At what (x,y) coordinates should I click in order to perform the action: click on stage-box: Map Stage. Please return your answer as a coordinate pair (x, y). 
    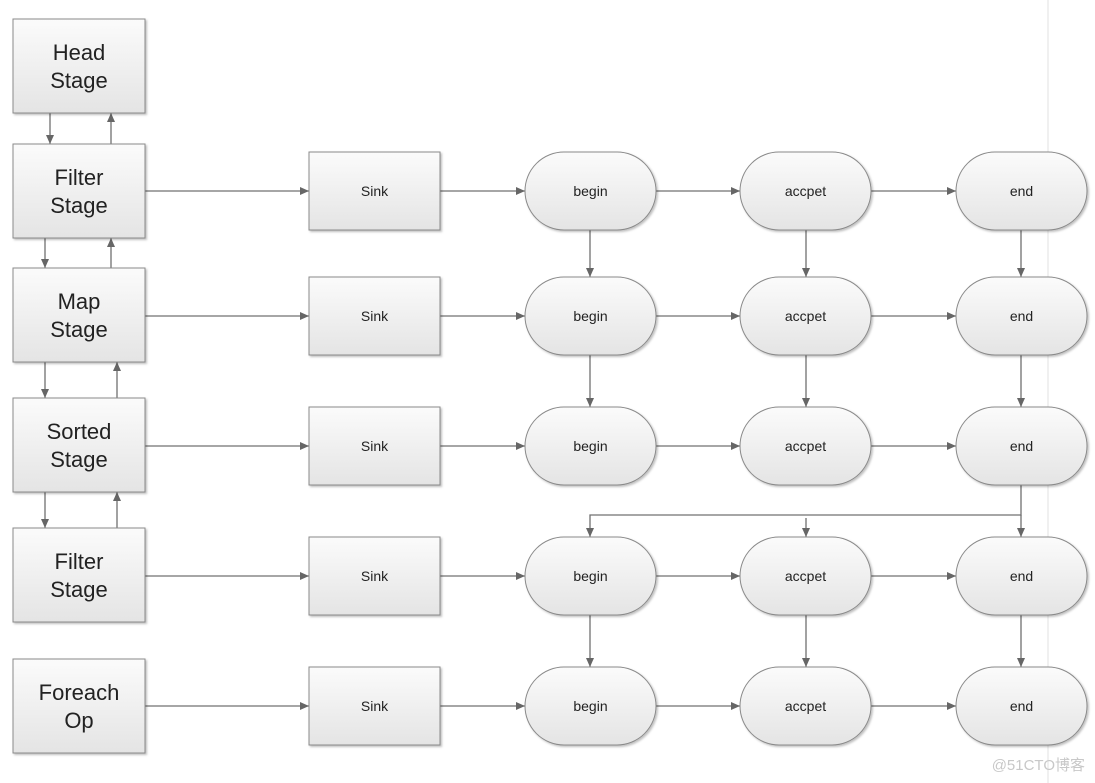
    Looking at the image, I should click on (79, 315).